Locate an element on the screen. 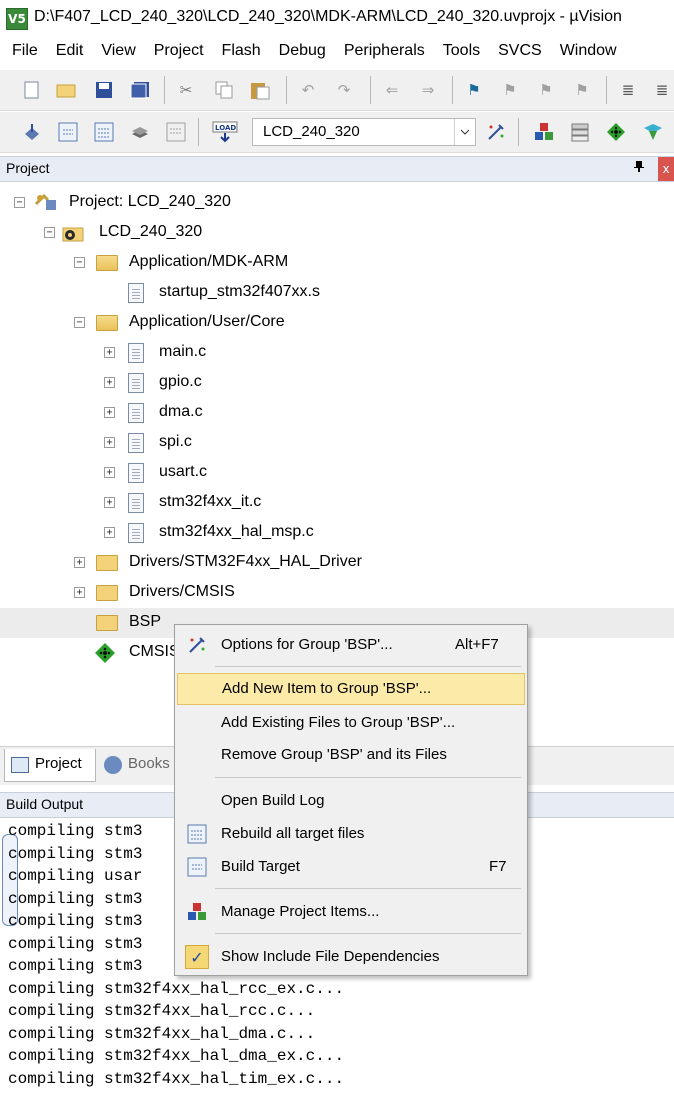 This screenshot has width=674, height=1095. tab-project: Project is located at coordinates (50, 765).